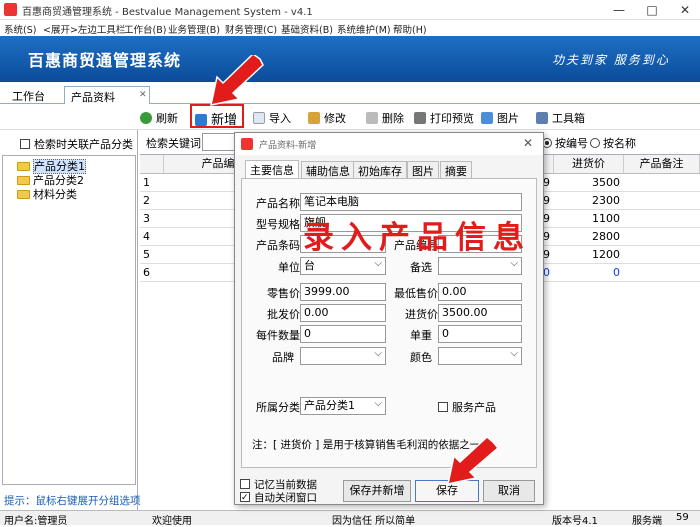  Describe the element at coordinates (421, 314) in the screenshot. I see `purchase-label: 进货价` at that location.